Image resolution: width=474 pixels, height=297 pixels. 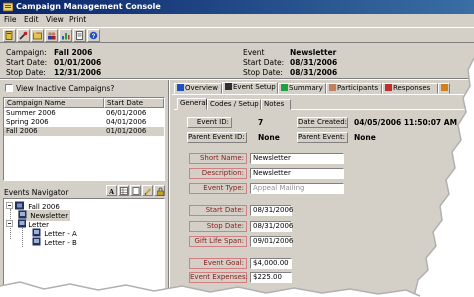 I want to click on tab-general: General, so click(x=192, y=104).